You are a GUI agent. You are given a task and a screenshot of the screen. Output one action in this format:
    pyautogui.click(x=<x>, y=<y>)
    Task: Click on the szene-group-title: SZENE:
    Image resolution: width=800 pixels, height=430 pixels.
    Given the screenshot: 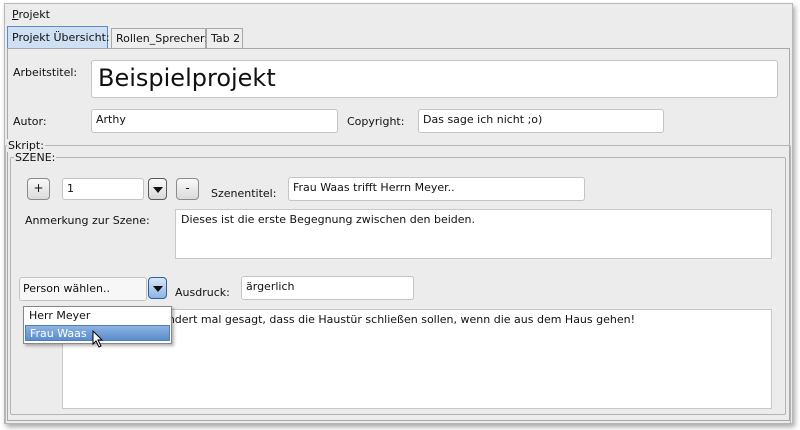 What is the action you would take?
    pyautogui.click(x=35, y=157)
    